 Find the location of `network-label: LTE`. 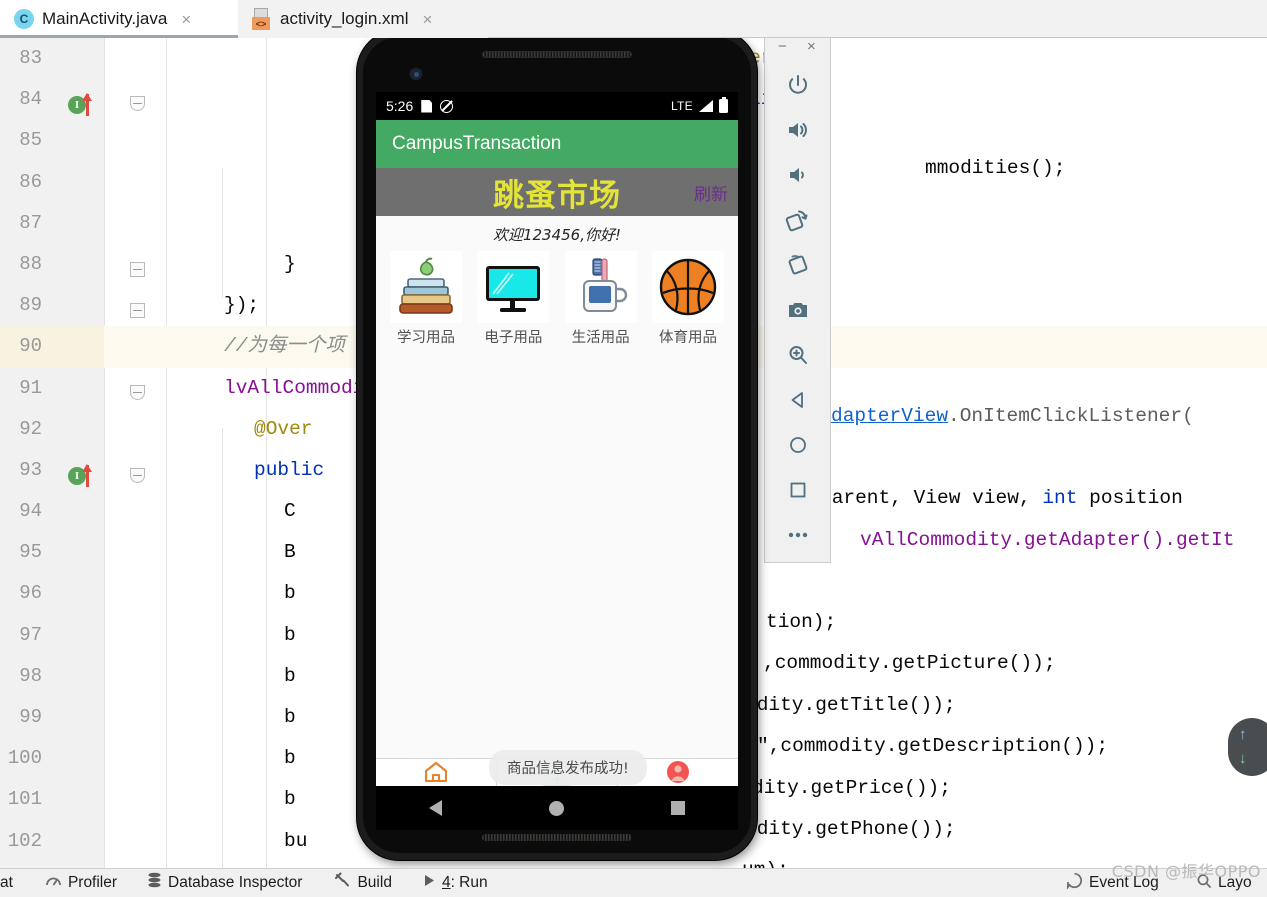

network-label: LTE is located at coordinates (681, 106).